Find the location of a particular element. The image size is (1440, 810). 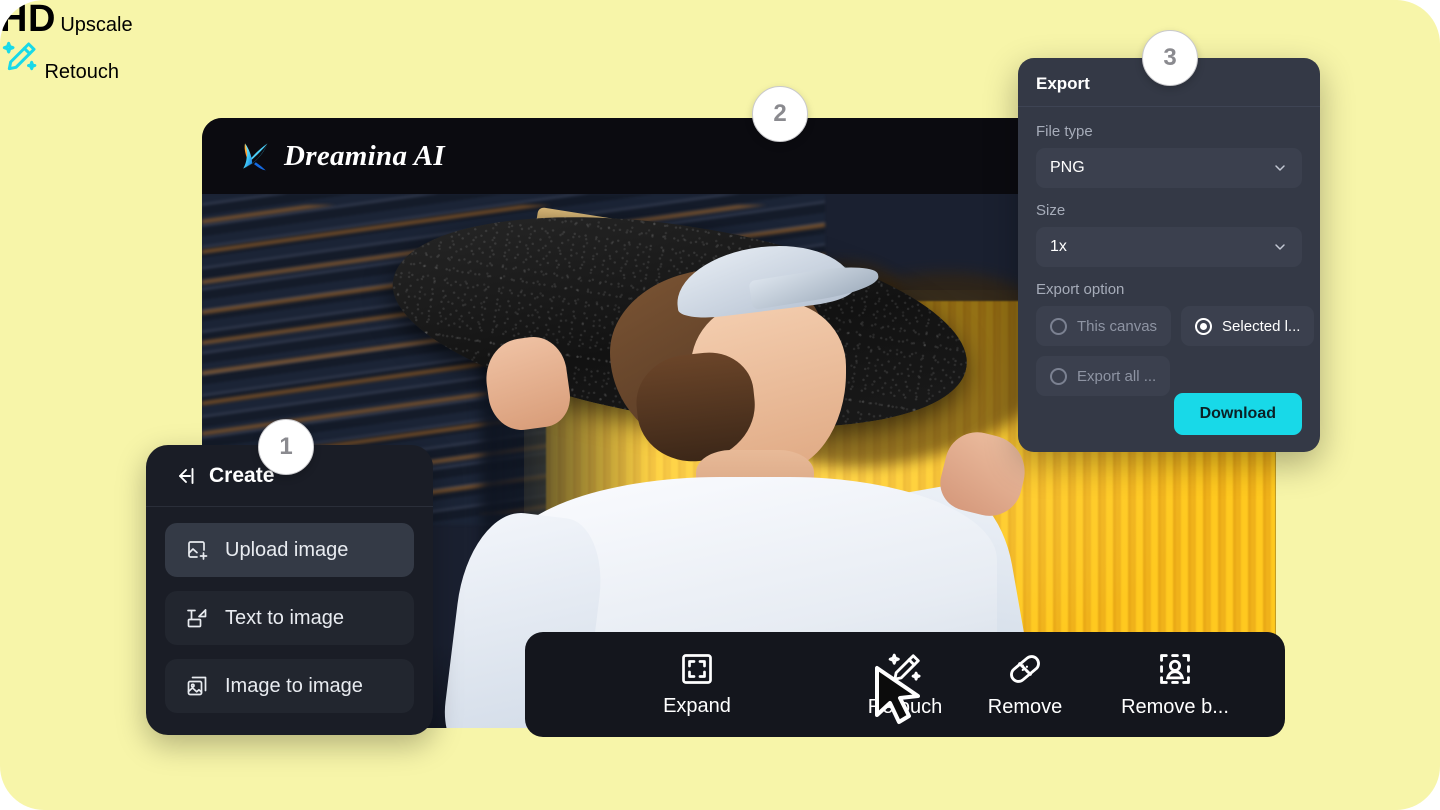

radio-selected-icon is located at coordinates (1204, 326).